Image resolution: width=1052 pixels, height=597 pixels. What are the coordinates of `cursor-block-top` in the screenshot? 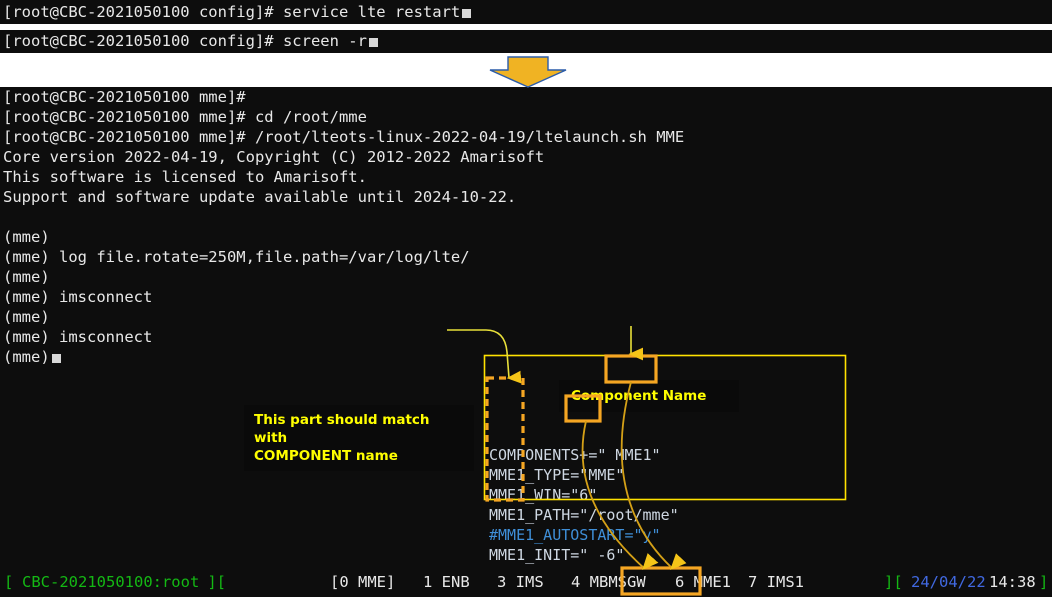 It's located at (467, 13).